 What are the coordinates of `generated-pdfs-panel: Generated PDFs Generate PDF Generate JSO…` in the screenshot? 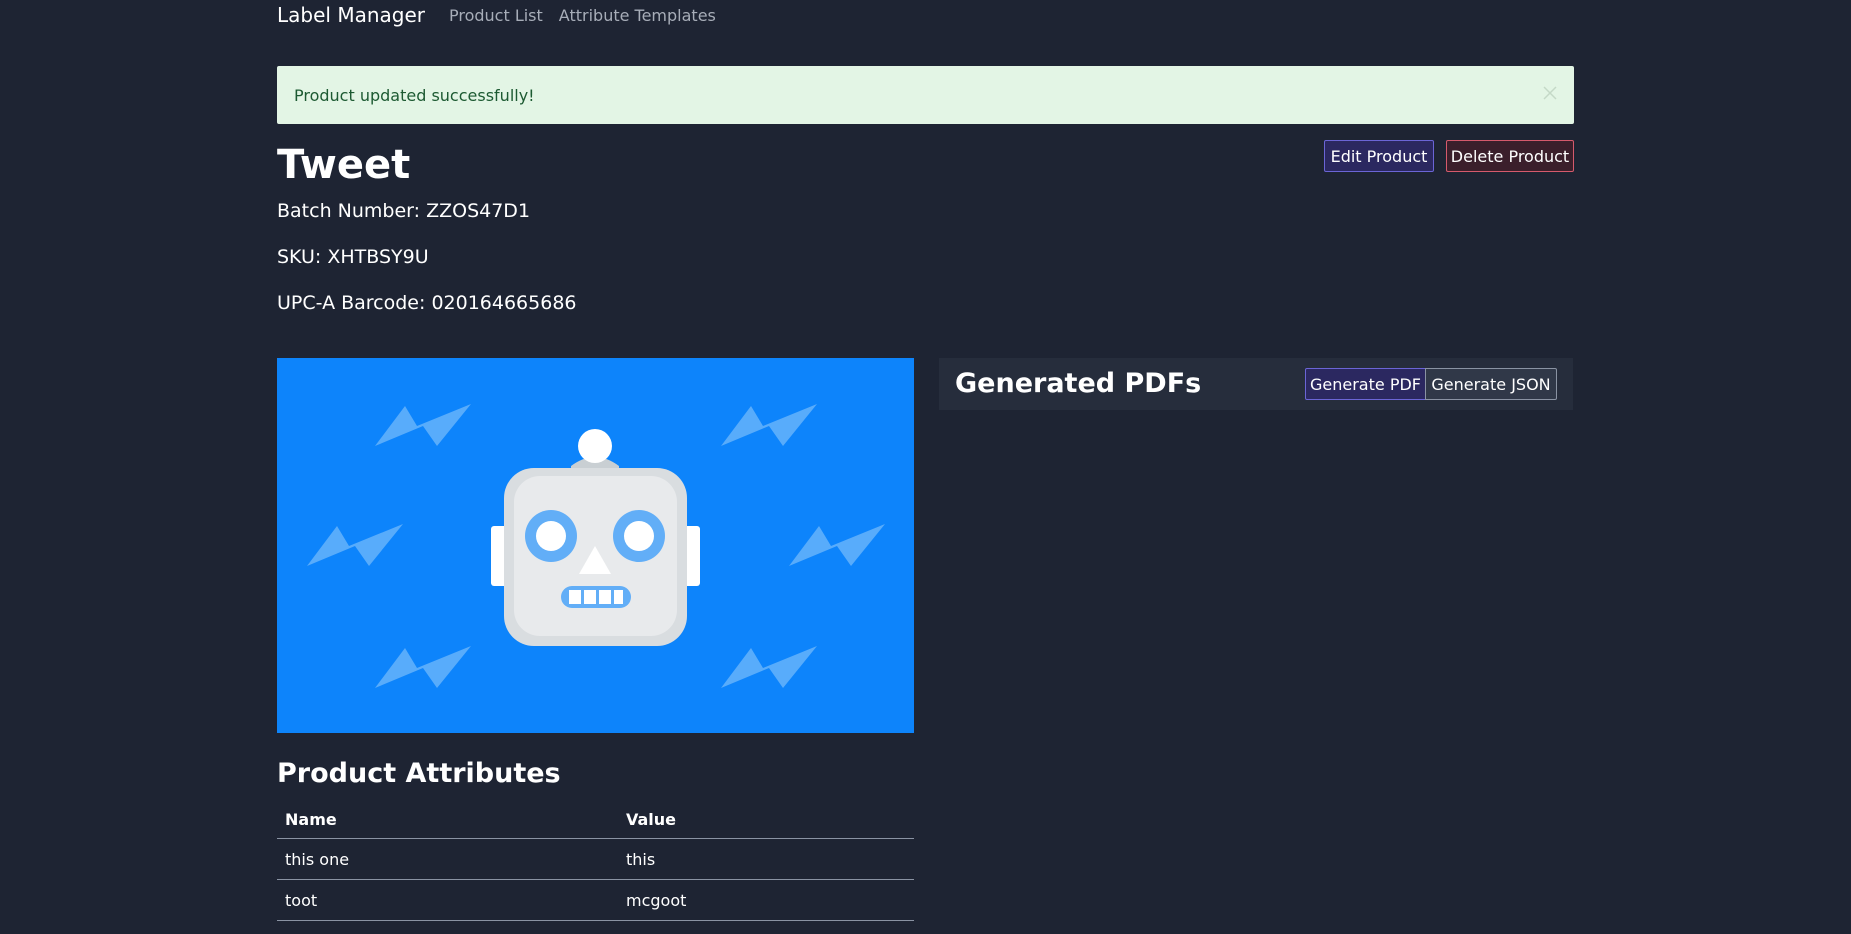 It's located at (1256, 384).